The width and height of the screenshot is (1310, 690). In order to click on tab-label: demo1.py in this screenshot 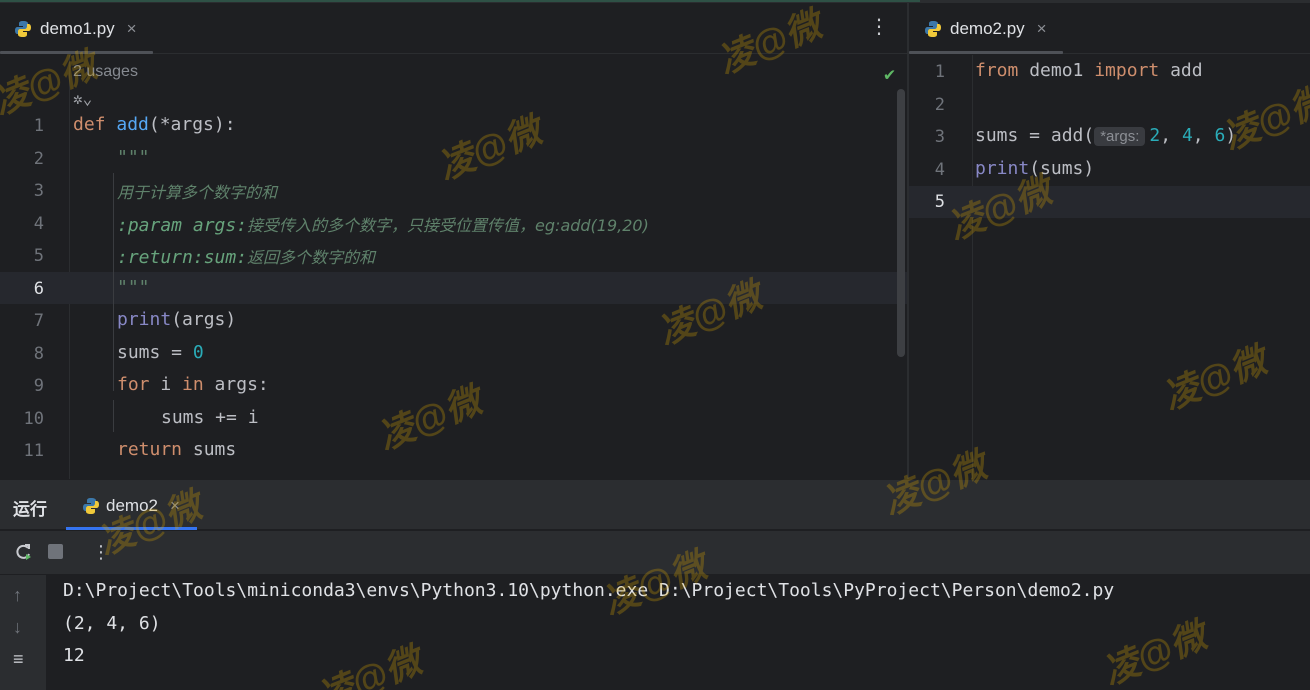, I will do `click(77, 28)`.